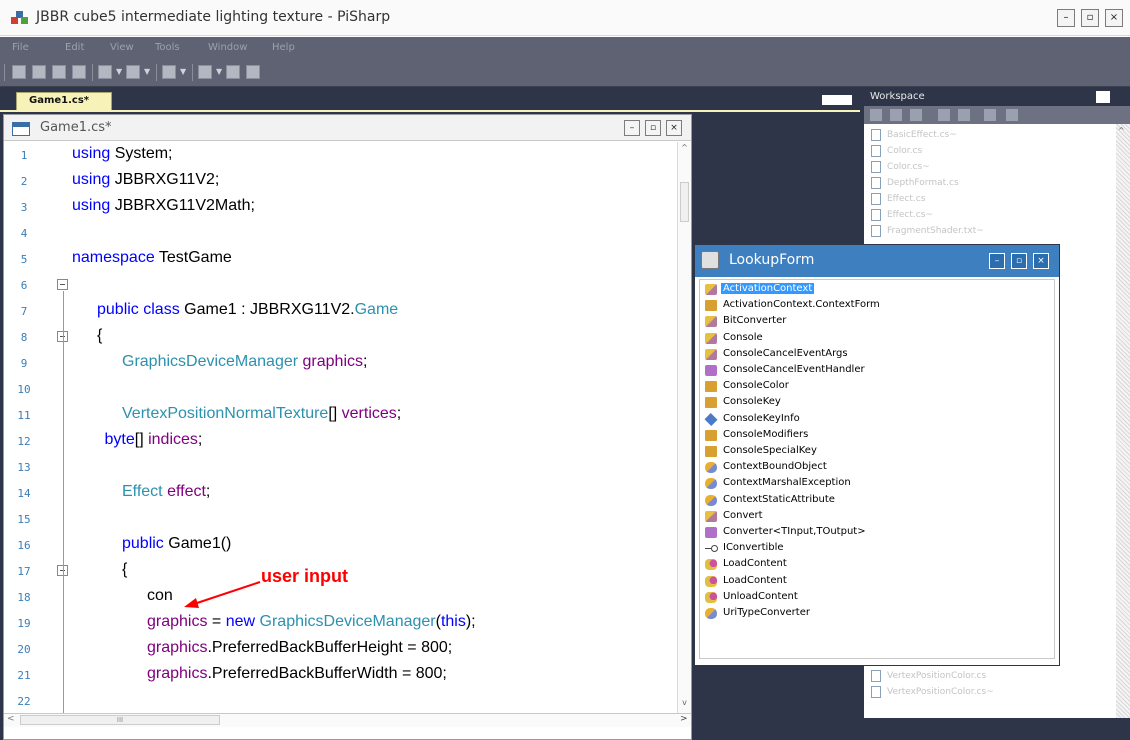  What do you see at coordinates (878, 484) in the screenshot?
I see `lookup-item: ContextMarshalException` at bounding box center [878, 484].